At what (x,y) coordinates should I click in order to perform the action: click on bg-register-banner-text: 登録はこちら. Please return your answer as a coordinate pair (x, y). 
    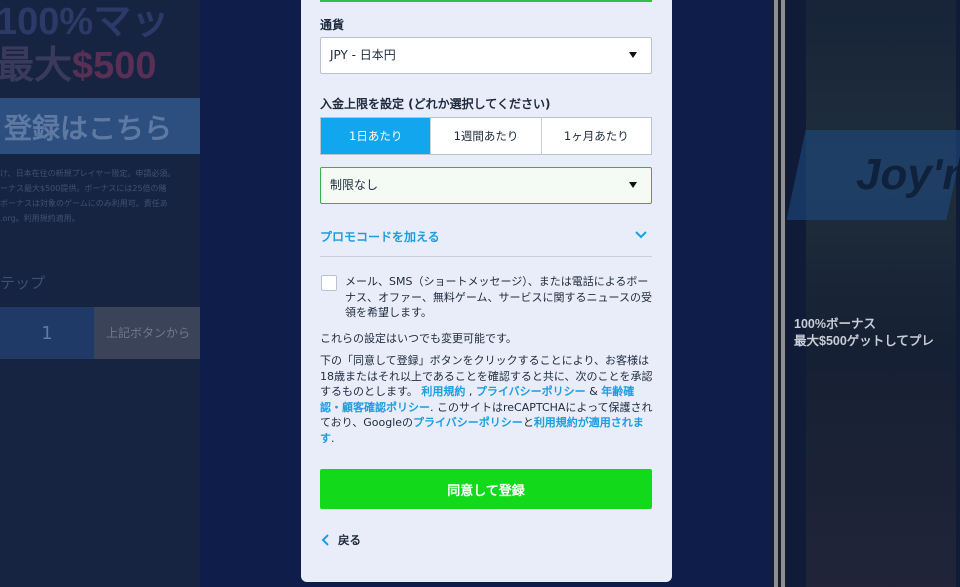
    Looking at the image, I should click on (88, 128).